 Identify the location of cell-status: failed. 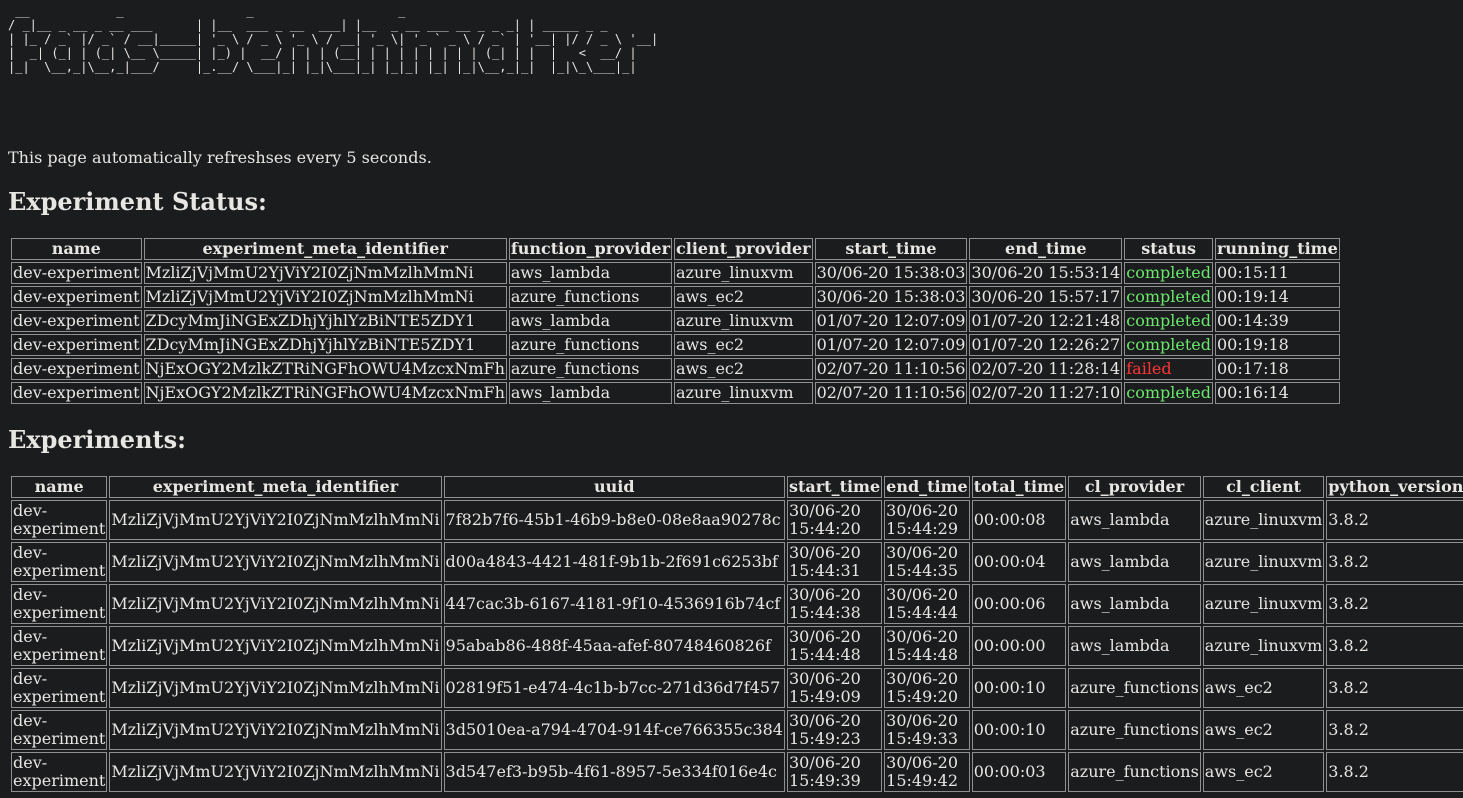
(1168, 369).